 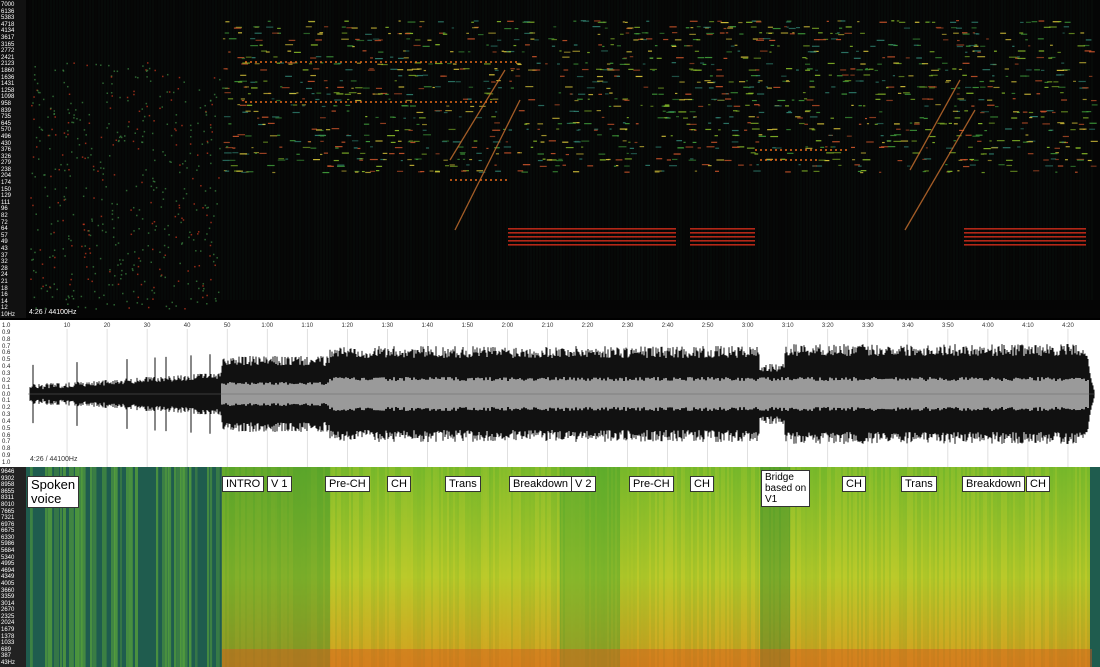 What do you see at coordinates (8, 570) in the screenshot?
I see `axis-tick-label: 4694` at bounding box center [8, 570].